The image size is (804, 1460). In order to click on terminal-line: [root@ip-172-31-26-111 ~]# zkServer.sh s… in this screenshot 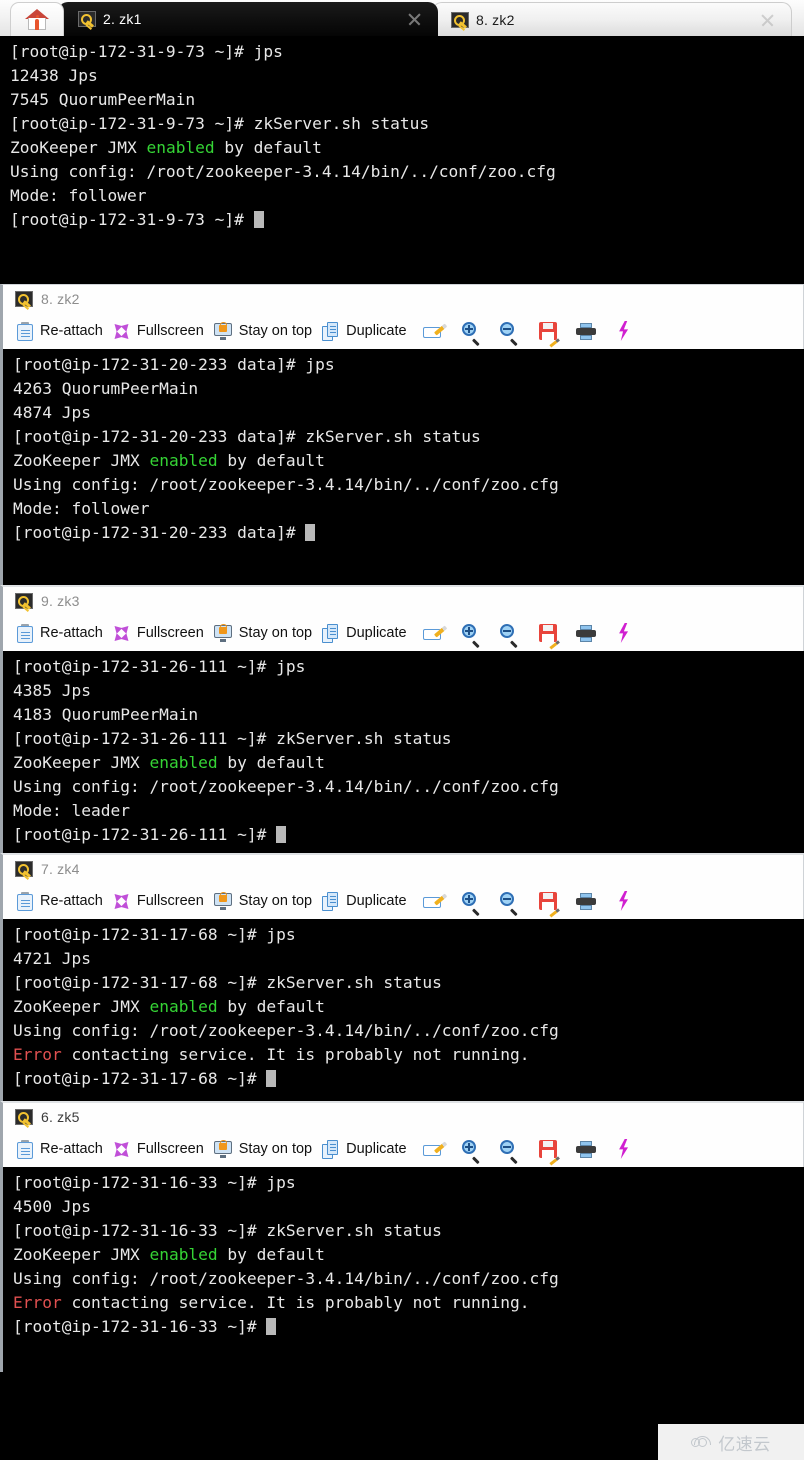, I will do `click(232, 738)`.